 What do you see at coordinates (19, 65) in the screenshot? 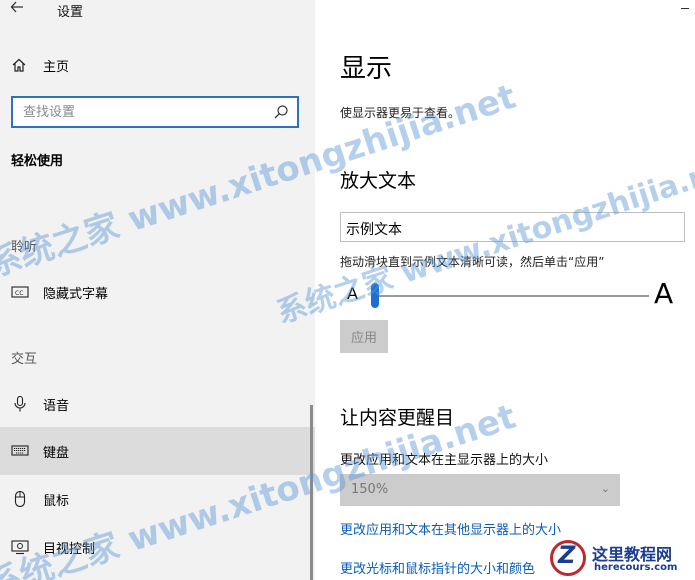
I see `home-icon` at bounding box center [19, 65].